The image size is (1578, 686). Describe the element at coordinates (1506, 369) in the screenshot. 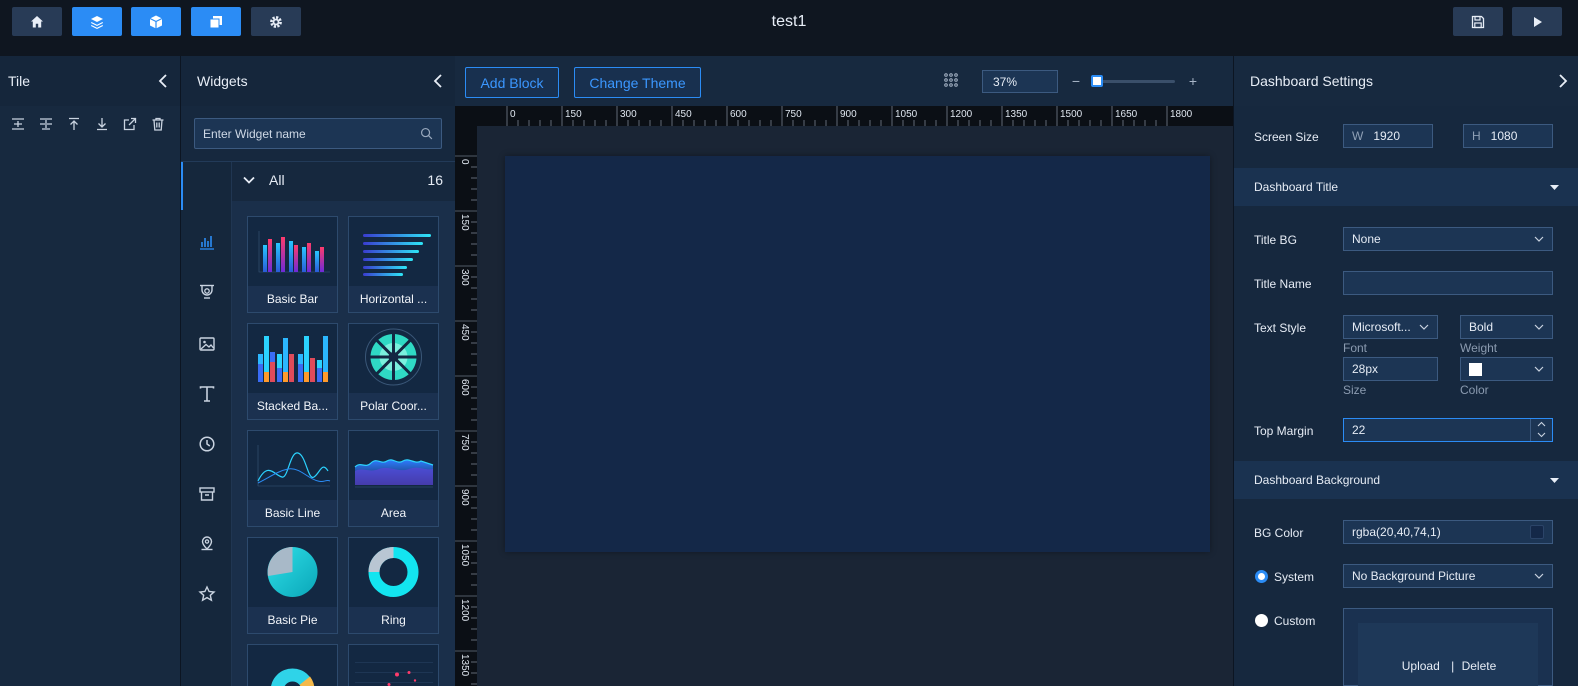

I see `color-select` at that location.